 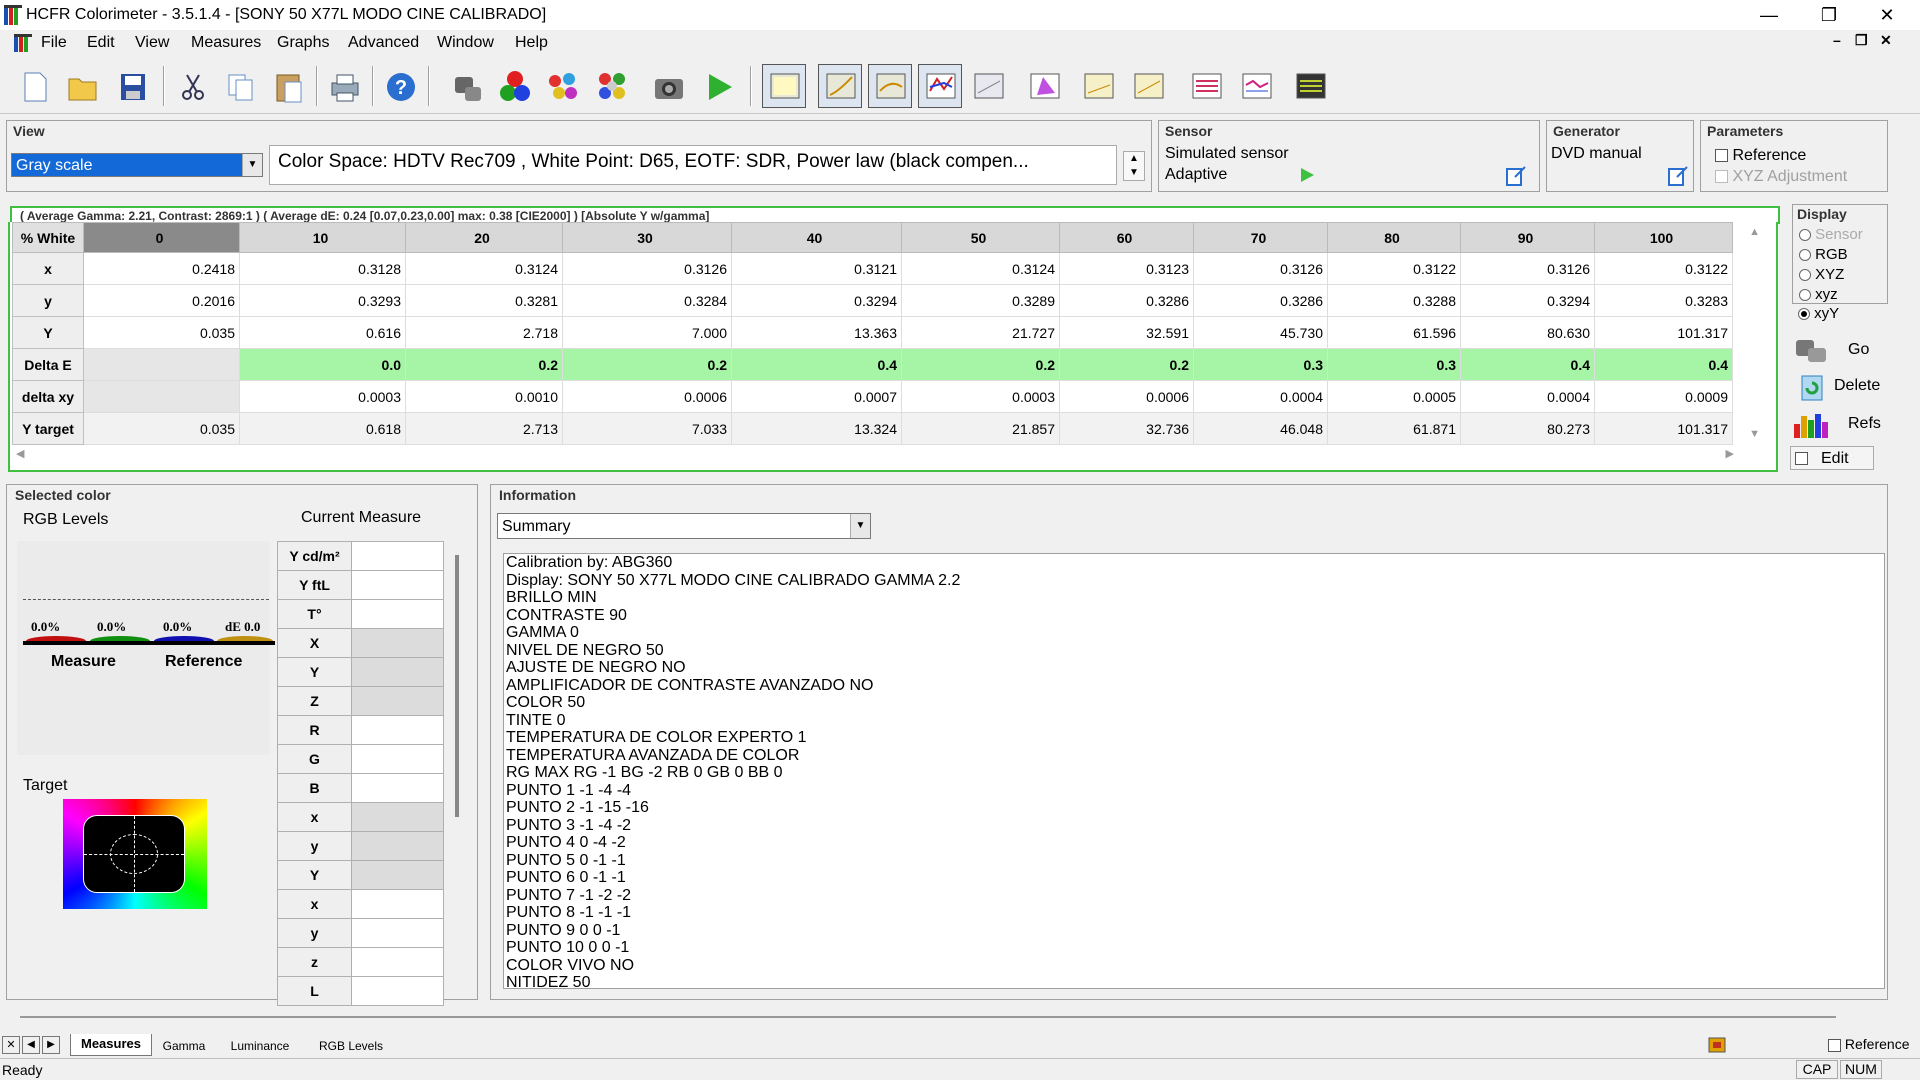 What do you see at coordinates (1769, 15) in the screenshot?
I see `minimize-button: —` at bounding box center [1769, 15].